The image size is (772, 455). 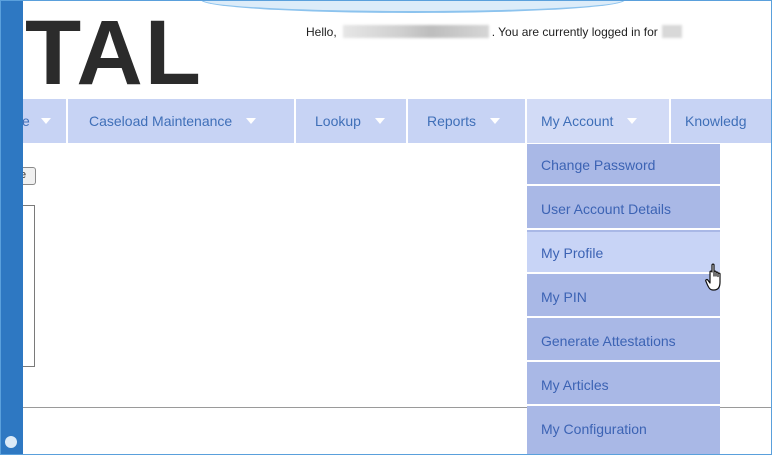 I want to click on nav-item-label: Caseload Maintenance, so click(x=161, y=121).